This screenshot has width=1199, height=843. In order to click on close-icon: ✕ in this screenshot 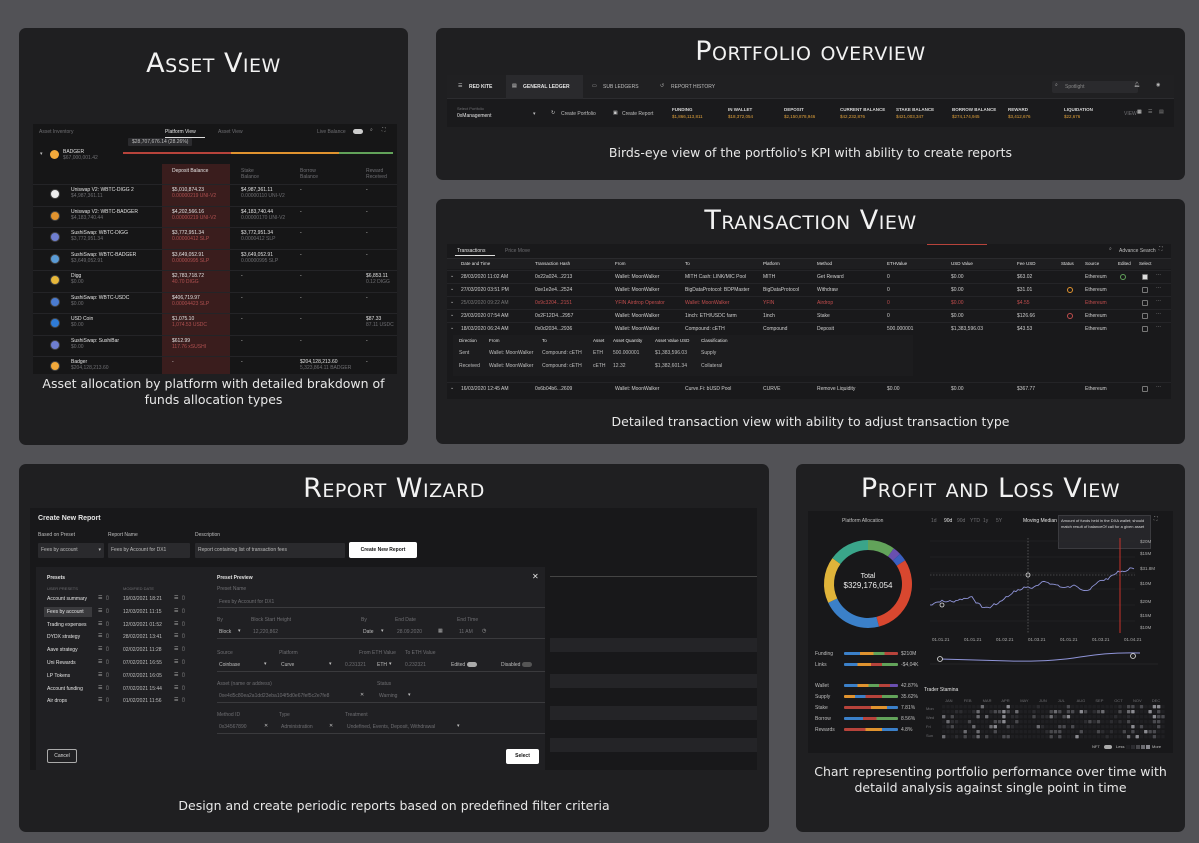, I will do `click(535, 576)`.